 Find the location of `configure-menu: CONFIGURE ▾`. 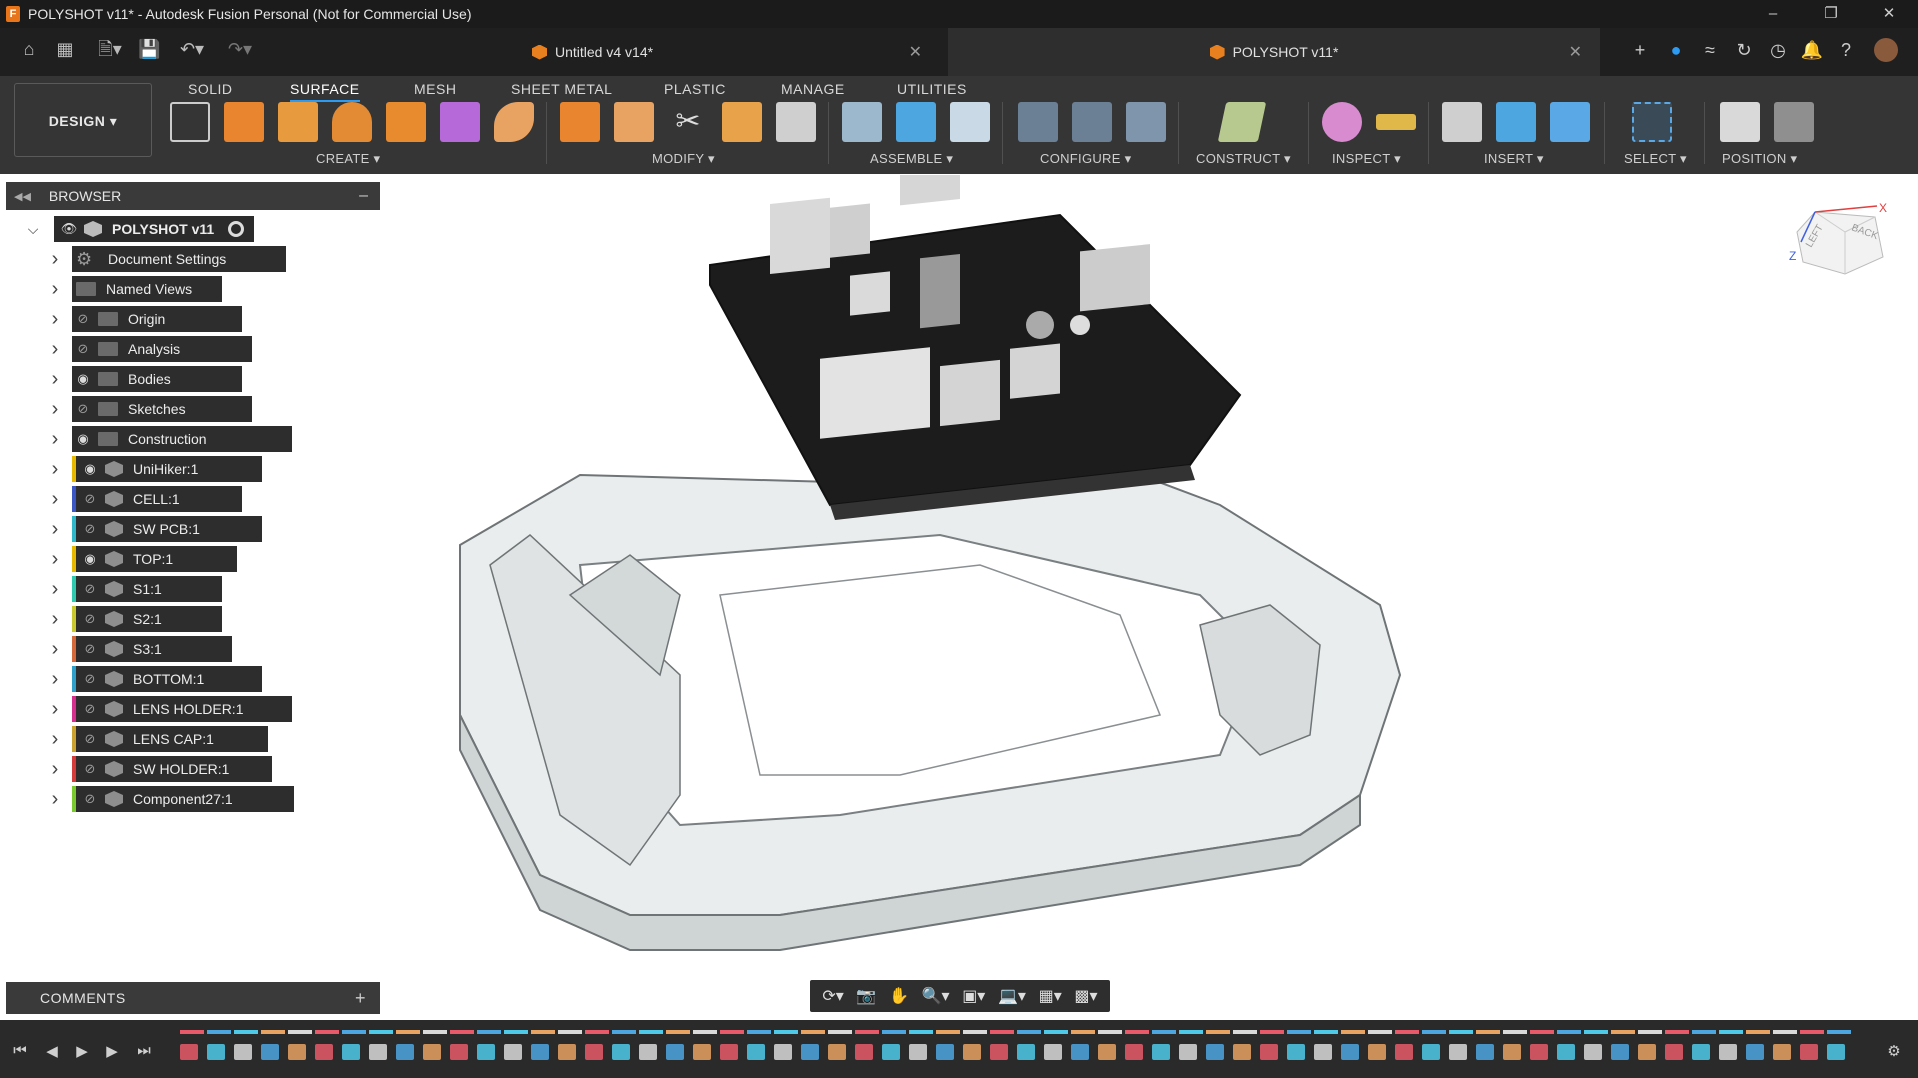

configure-menu: CONFIGURE ▾ is located at coordinates (1085, 159).